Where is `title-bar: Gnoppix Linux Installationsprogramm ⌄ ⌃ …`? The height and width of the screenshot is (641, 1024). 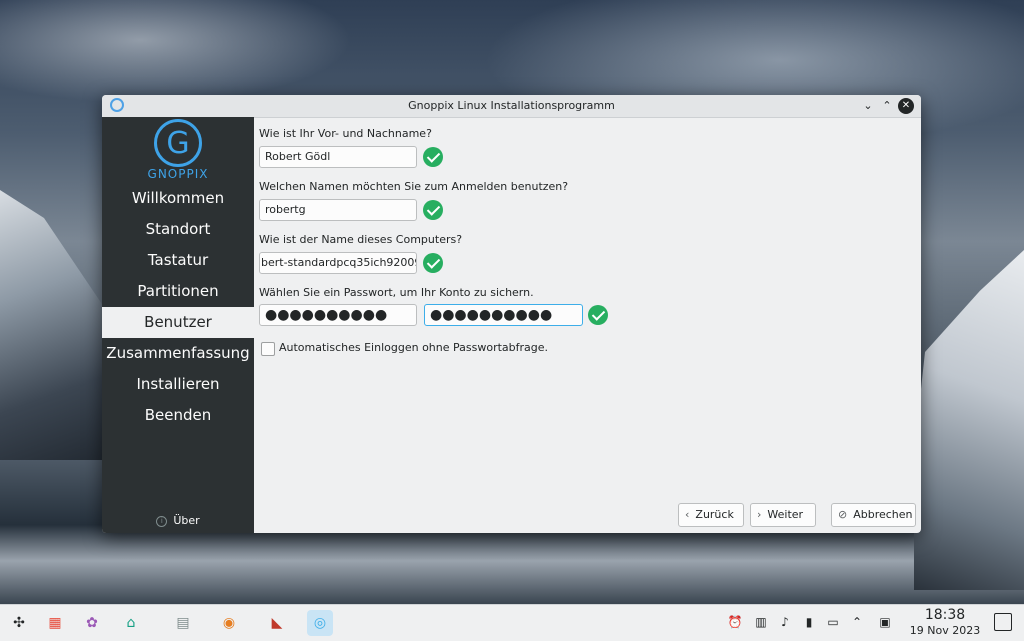
title-bar: Gnoppix Linux Installationsprogramm ⌄ ⌃ … is located at coordinates (511, 106).